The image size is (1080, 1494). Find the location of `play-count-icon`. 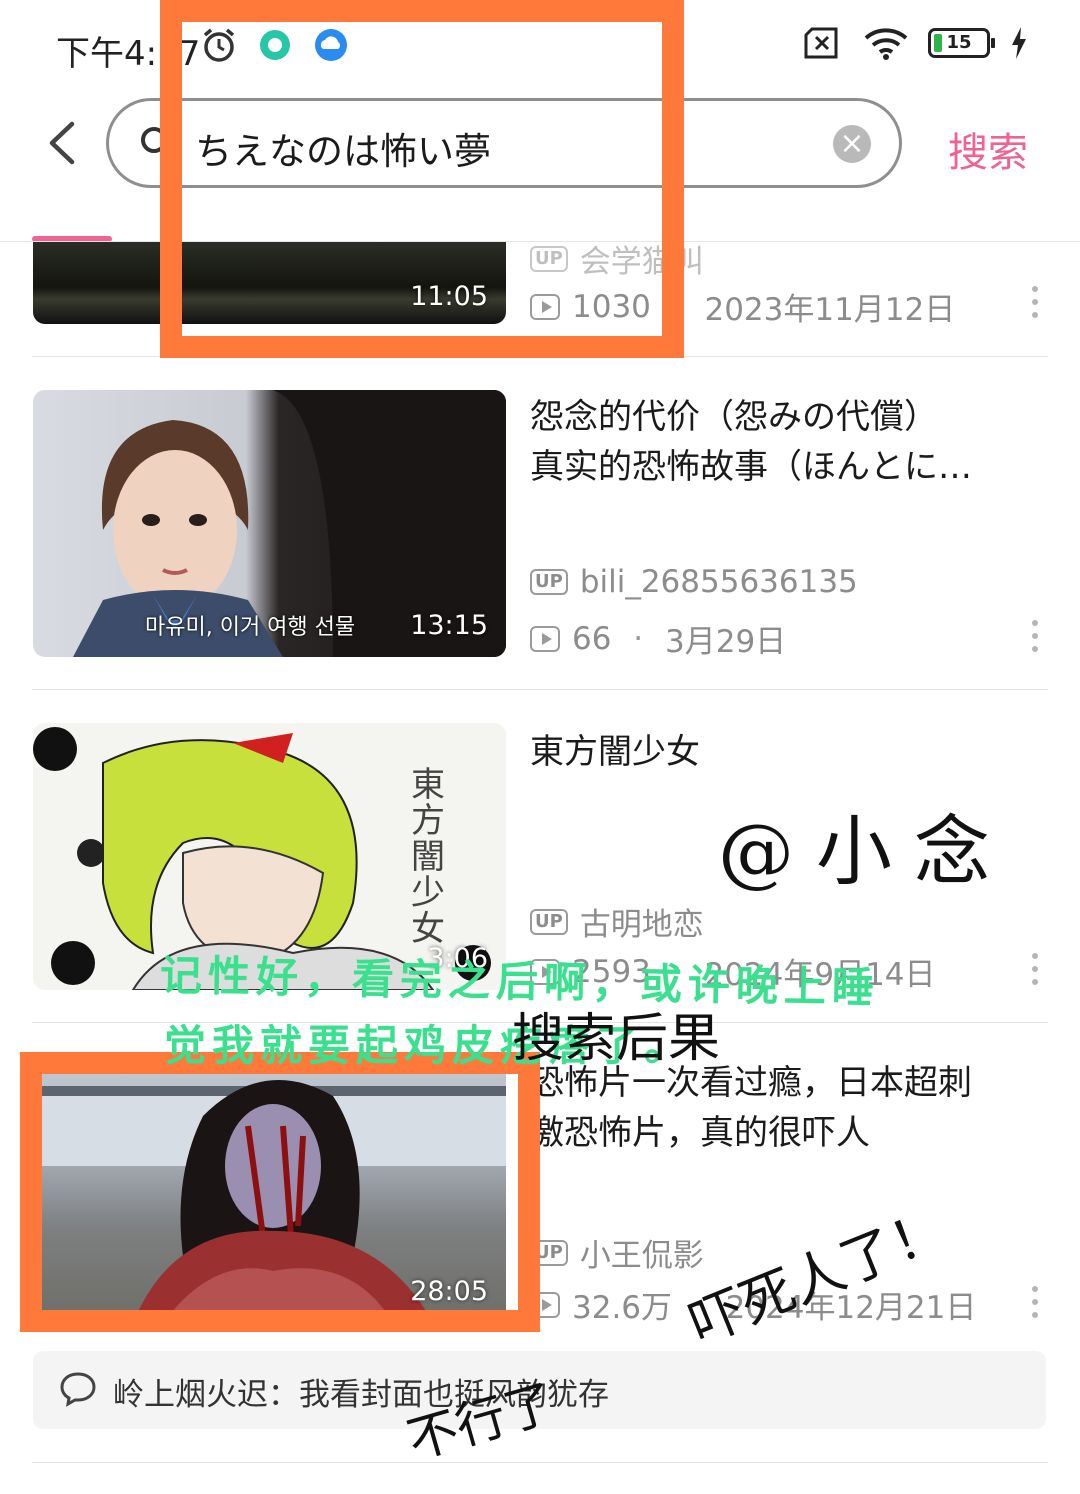

play-count-icon is located at coordinates (545, 638).